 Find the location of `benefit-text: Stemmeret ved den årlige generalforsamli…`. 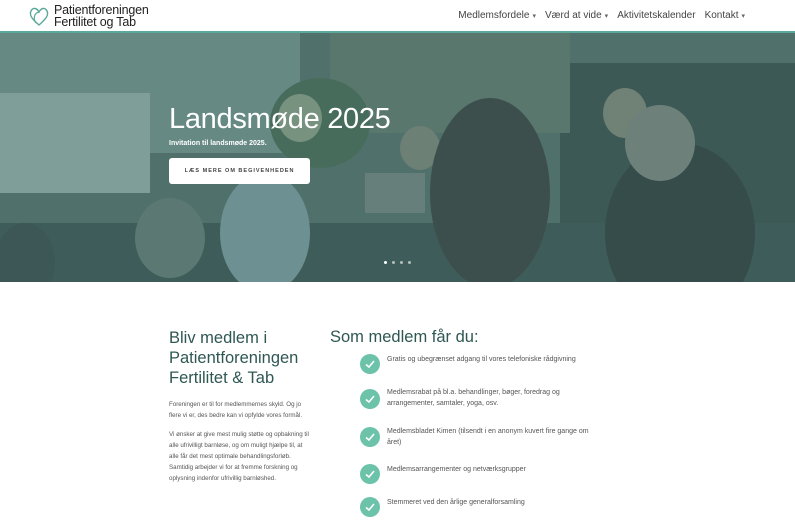

benefit-text: Stemmeret ved den årlige generalforsamli… is located at coordinates (456, 502).